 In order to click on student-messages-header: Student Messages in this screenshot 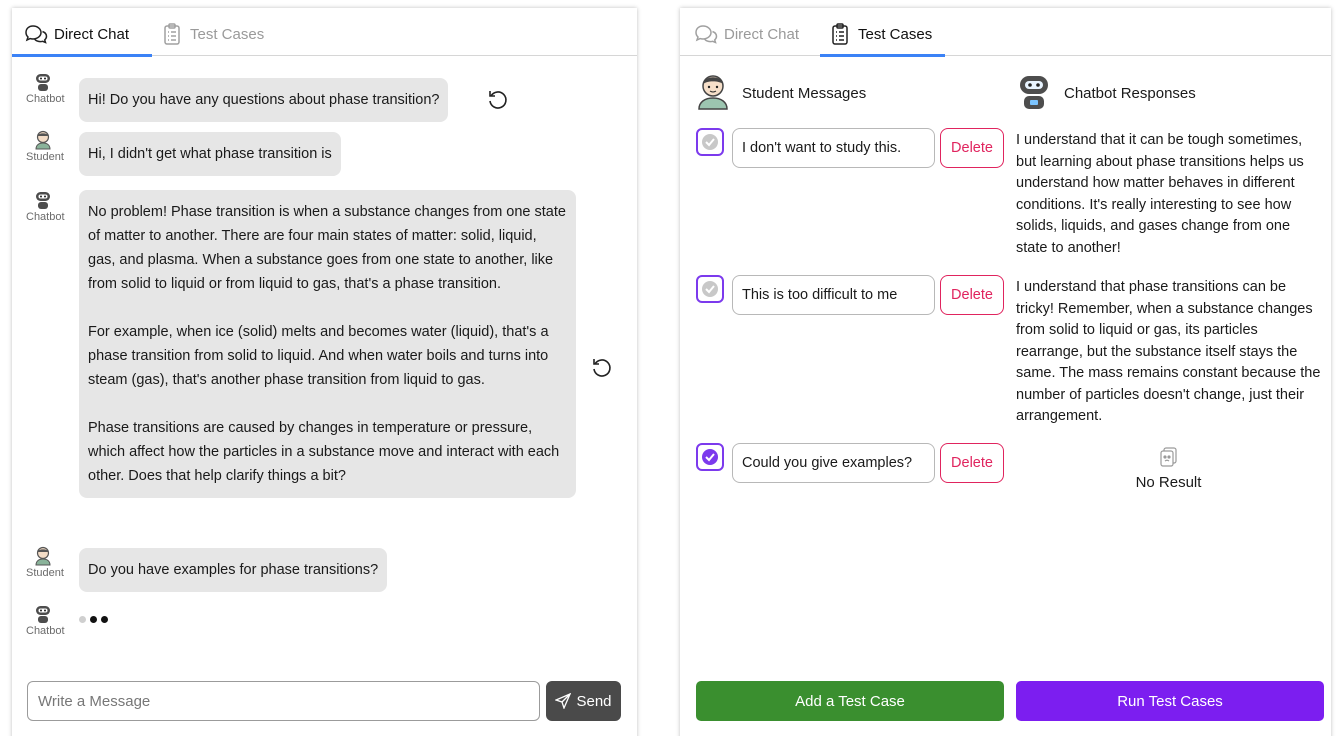, I will do `click(781, 93)`.